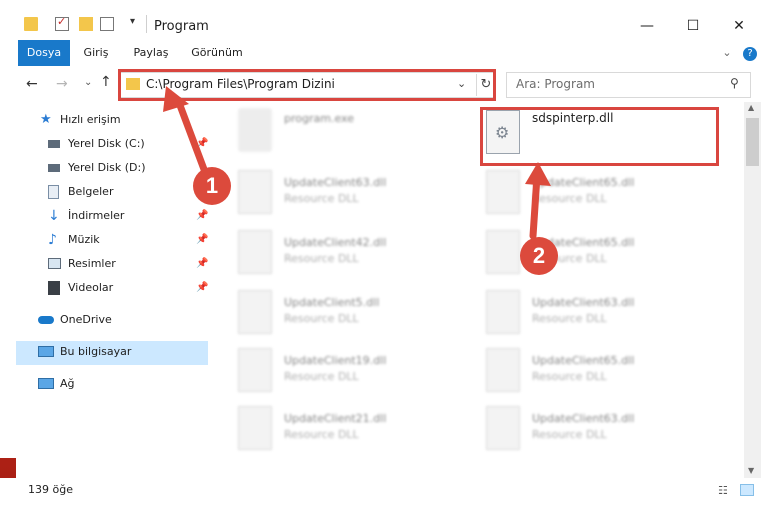 This screenshot has width=769, height=512. I want to click on step-badge-1: 1, so click(212, 186).